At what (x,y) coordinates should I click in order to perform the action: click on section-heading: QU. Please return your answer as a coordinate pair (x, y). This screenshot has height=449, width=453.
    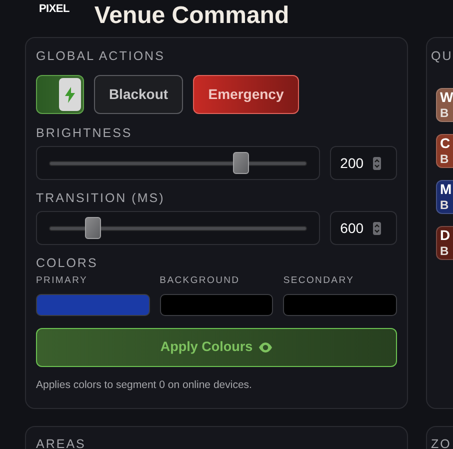
    Looking at the image, I should click on (442, 56).